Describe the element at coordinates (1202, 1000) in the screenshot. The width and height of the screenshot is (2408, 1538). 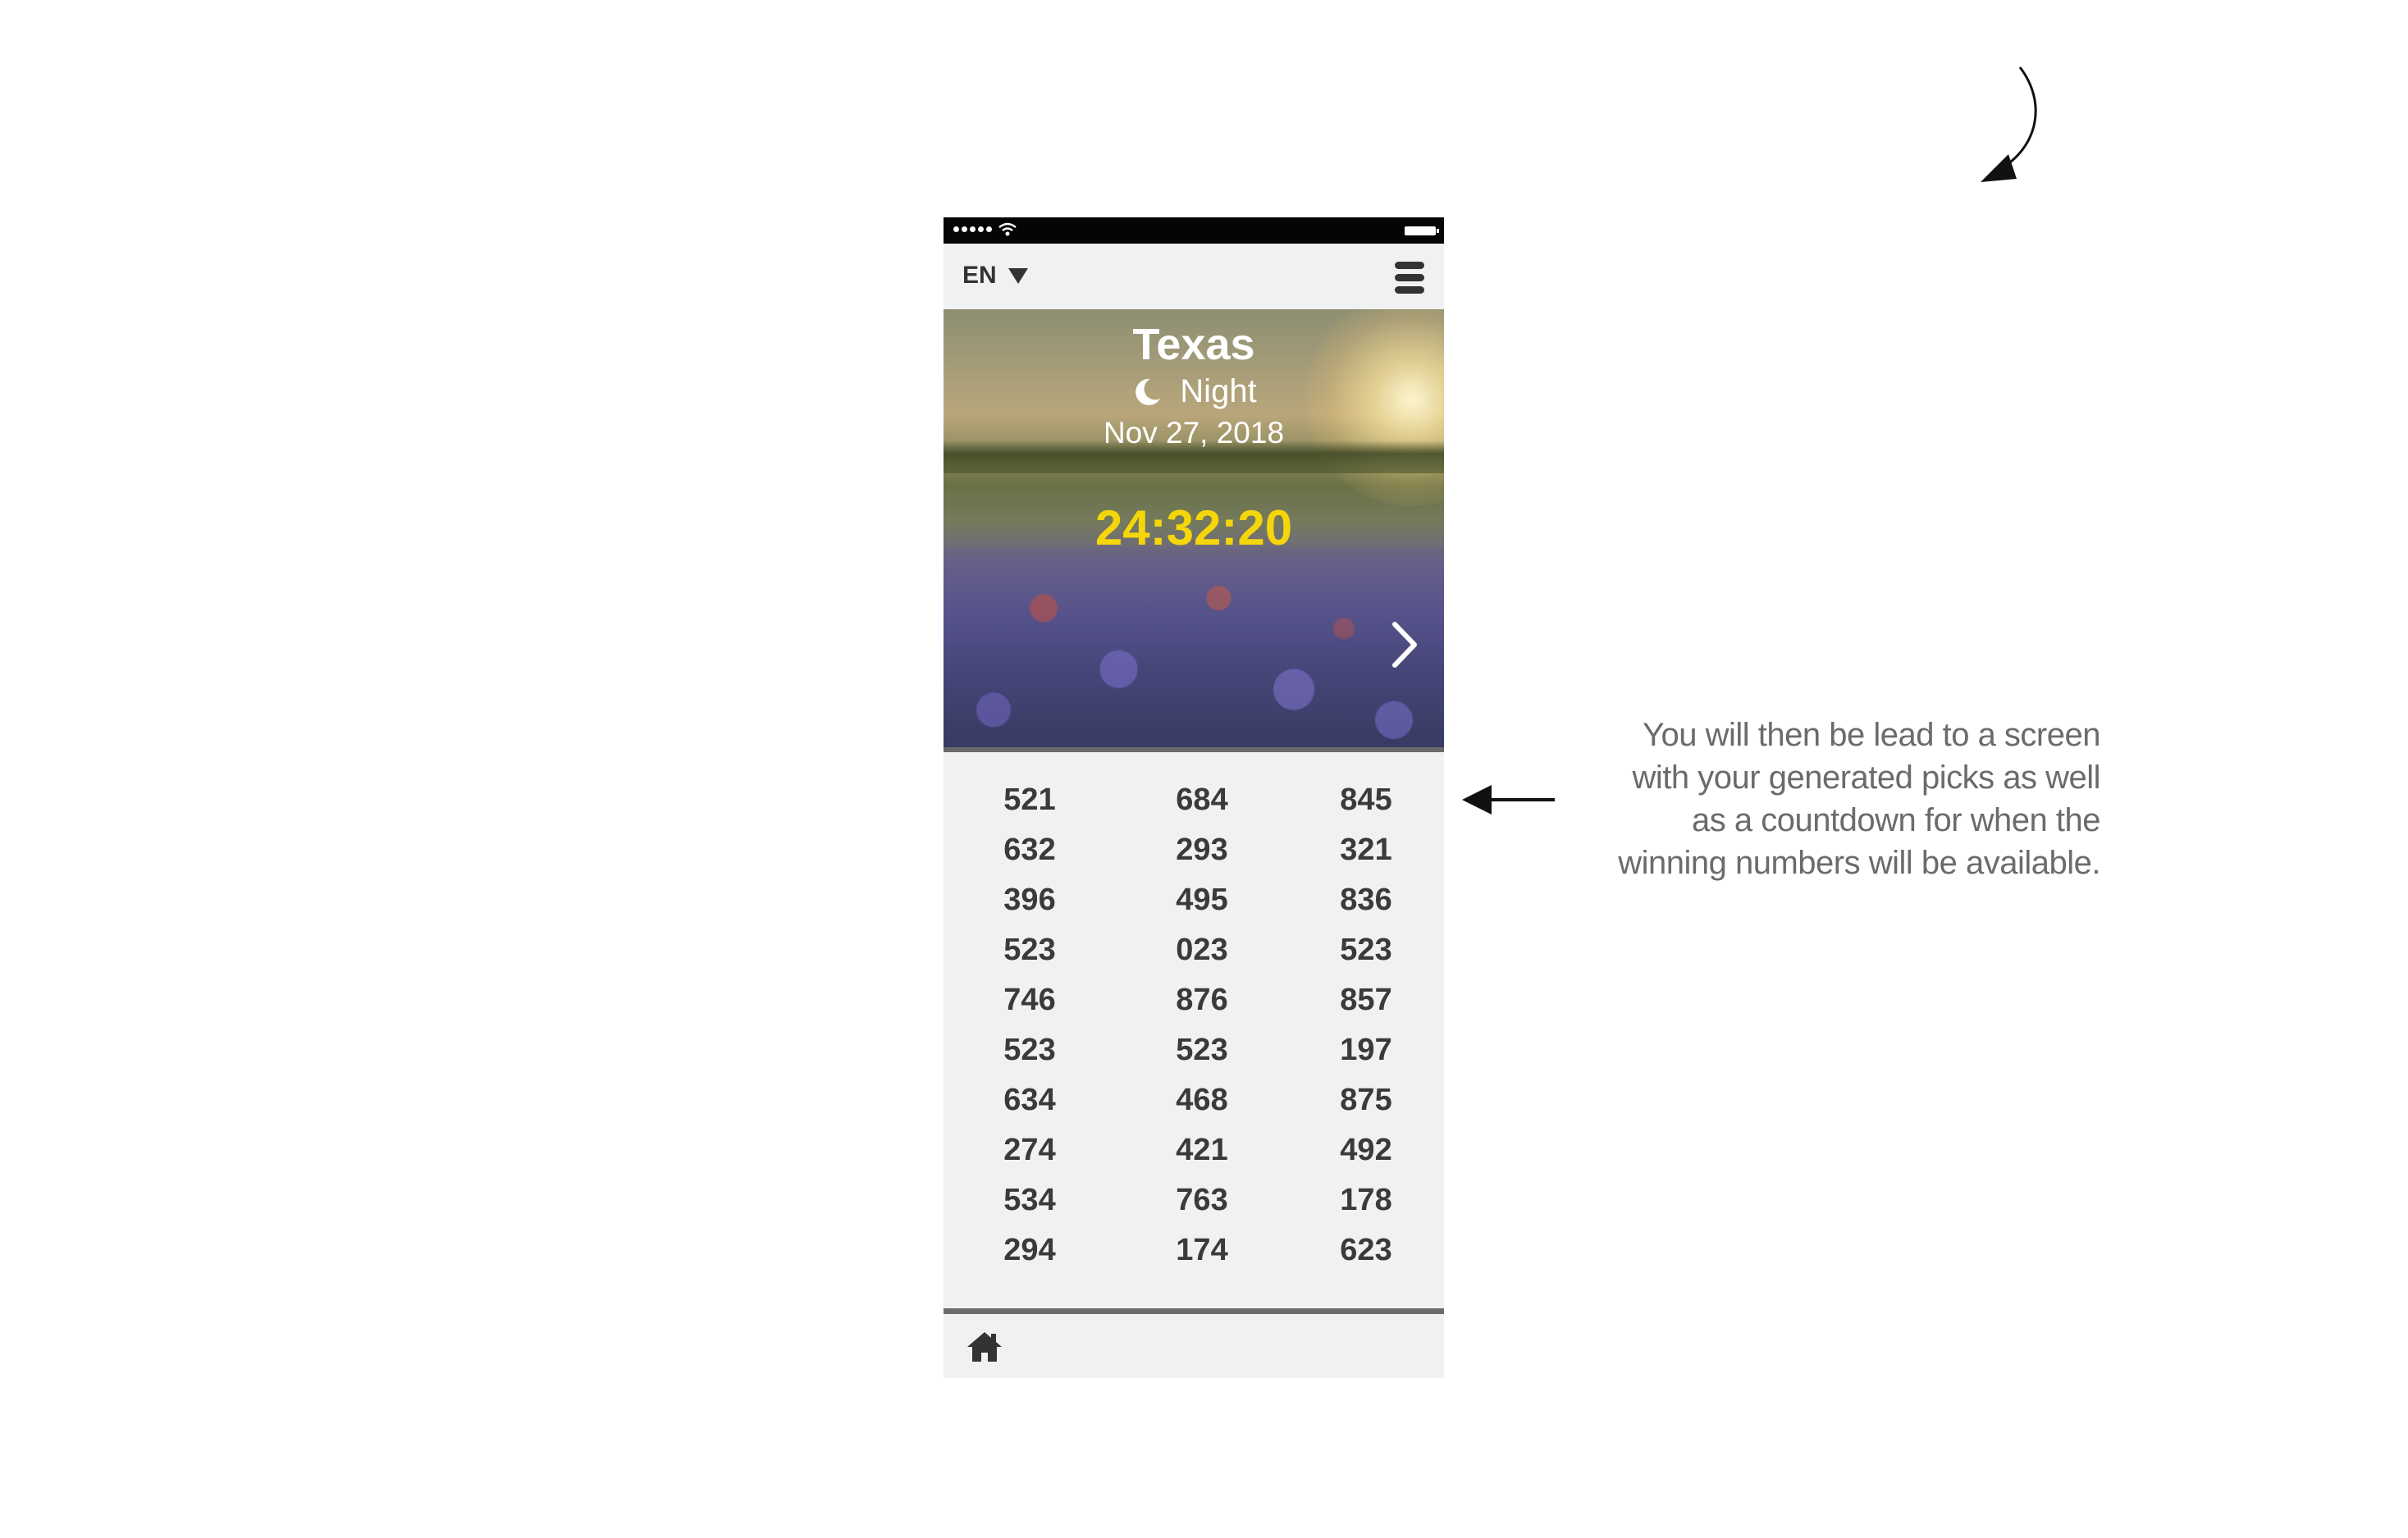
I see `pick-number: 876` at that location.